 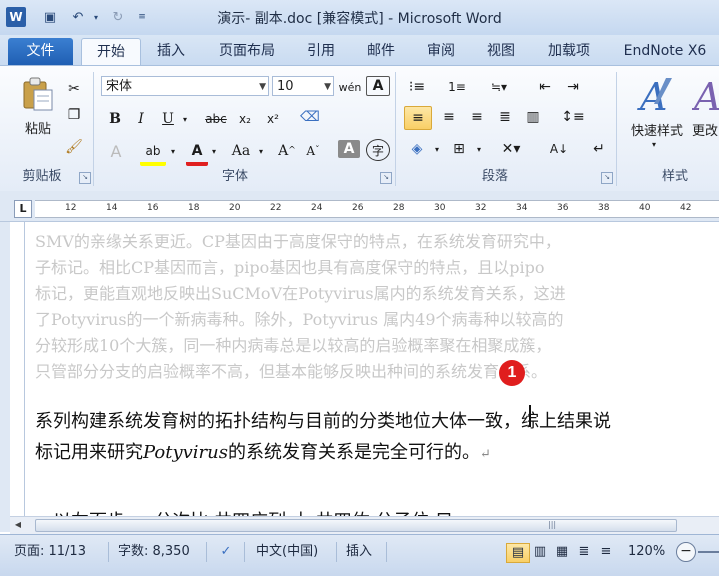 I want to click on borders-icon: ⊞, so click(x=459, y=149).